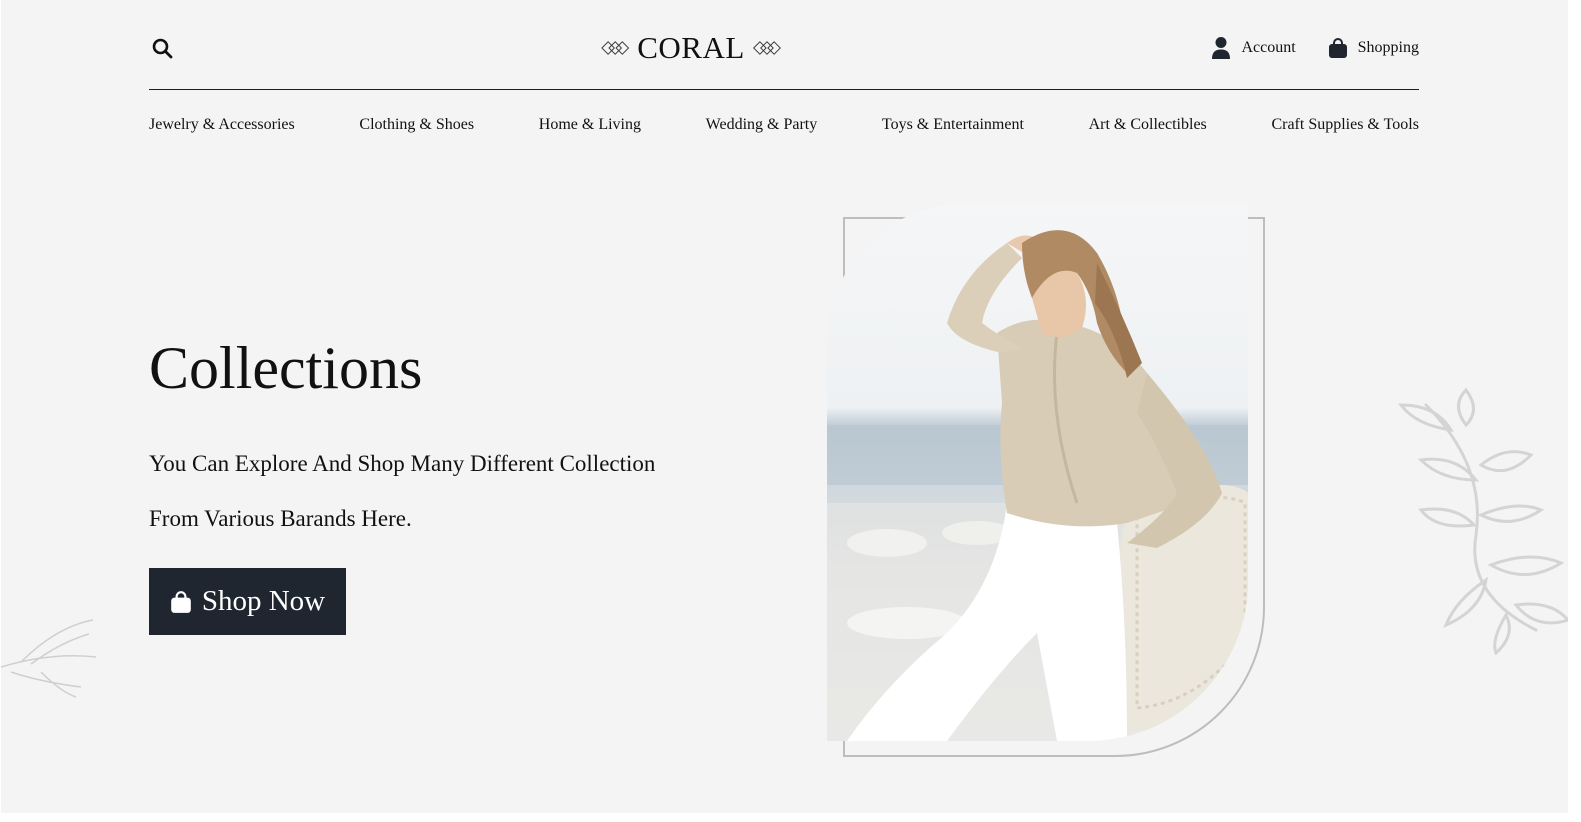 This screenshot has width=1581, height=822. I want to click on logo-text: CORAL, so click(691, 47).